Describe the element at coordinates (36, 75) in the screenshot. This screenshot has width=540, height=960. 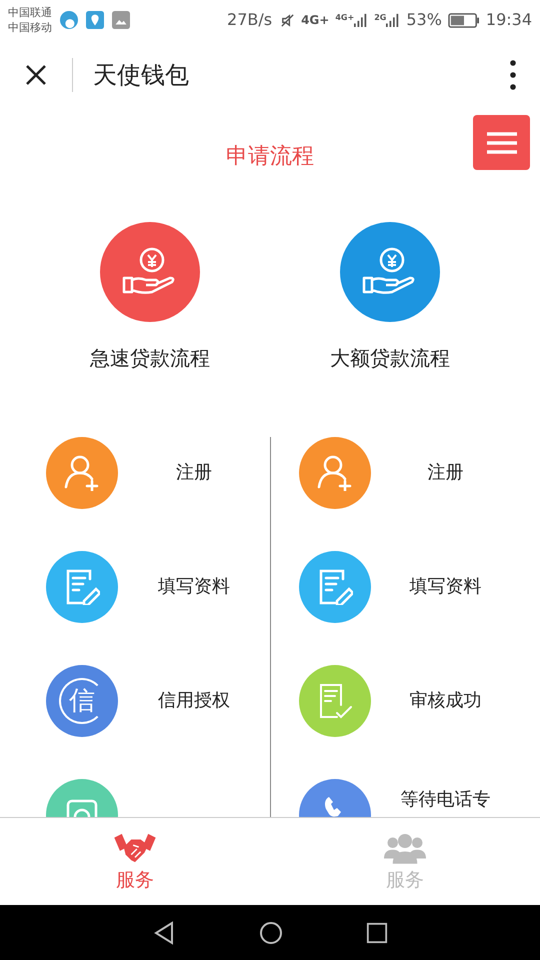
I see `close-icon` at that location.